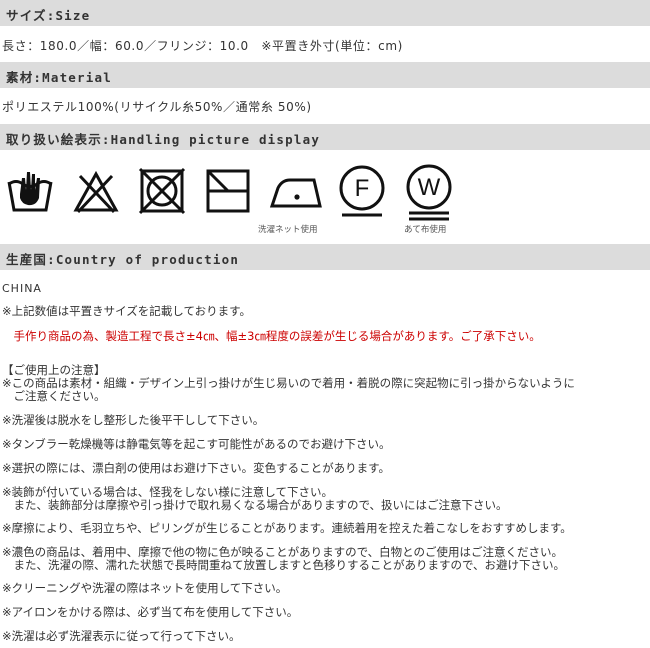 The height and width of the screenshot is (648, 650). I want to click on caution-8: ※クリーニングや洗濯の際はネットを使用して下さい。, so click(145, 588).